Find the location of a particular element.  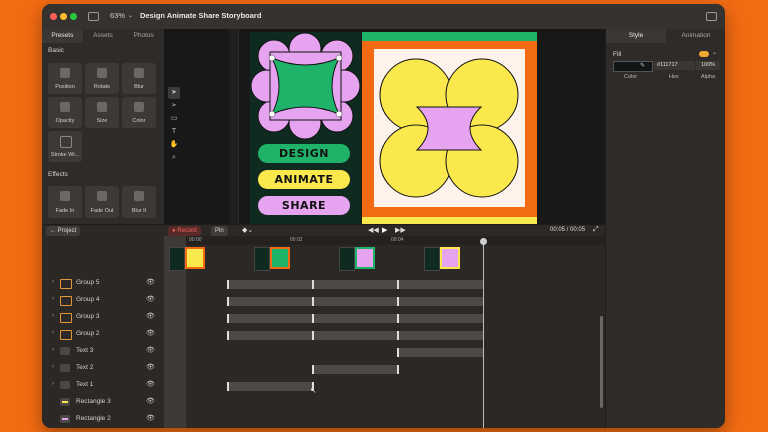

color-swatch is located at coordinates (633, 66).